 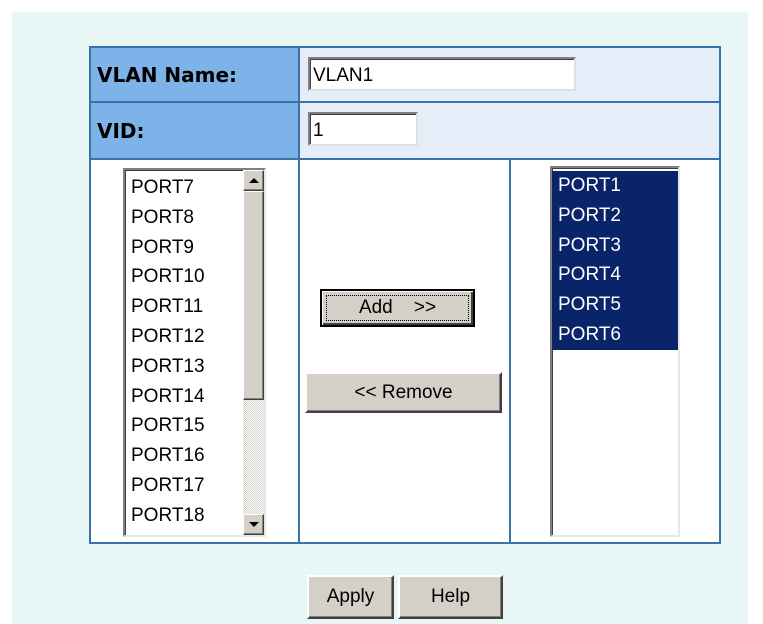 I want to click on arrow-up-icon, so click(x=253, y=180).